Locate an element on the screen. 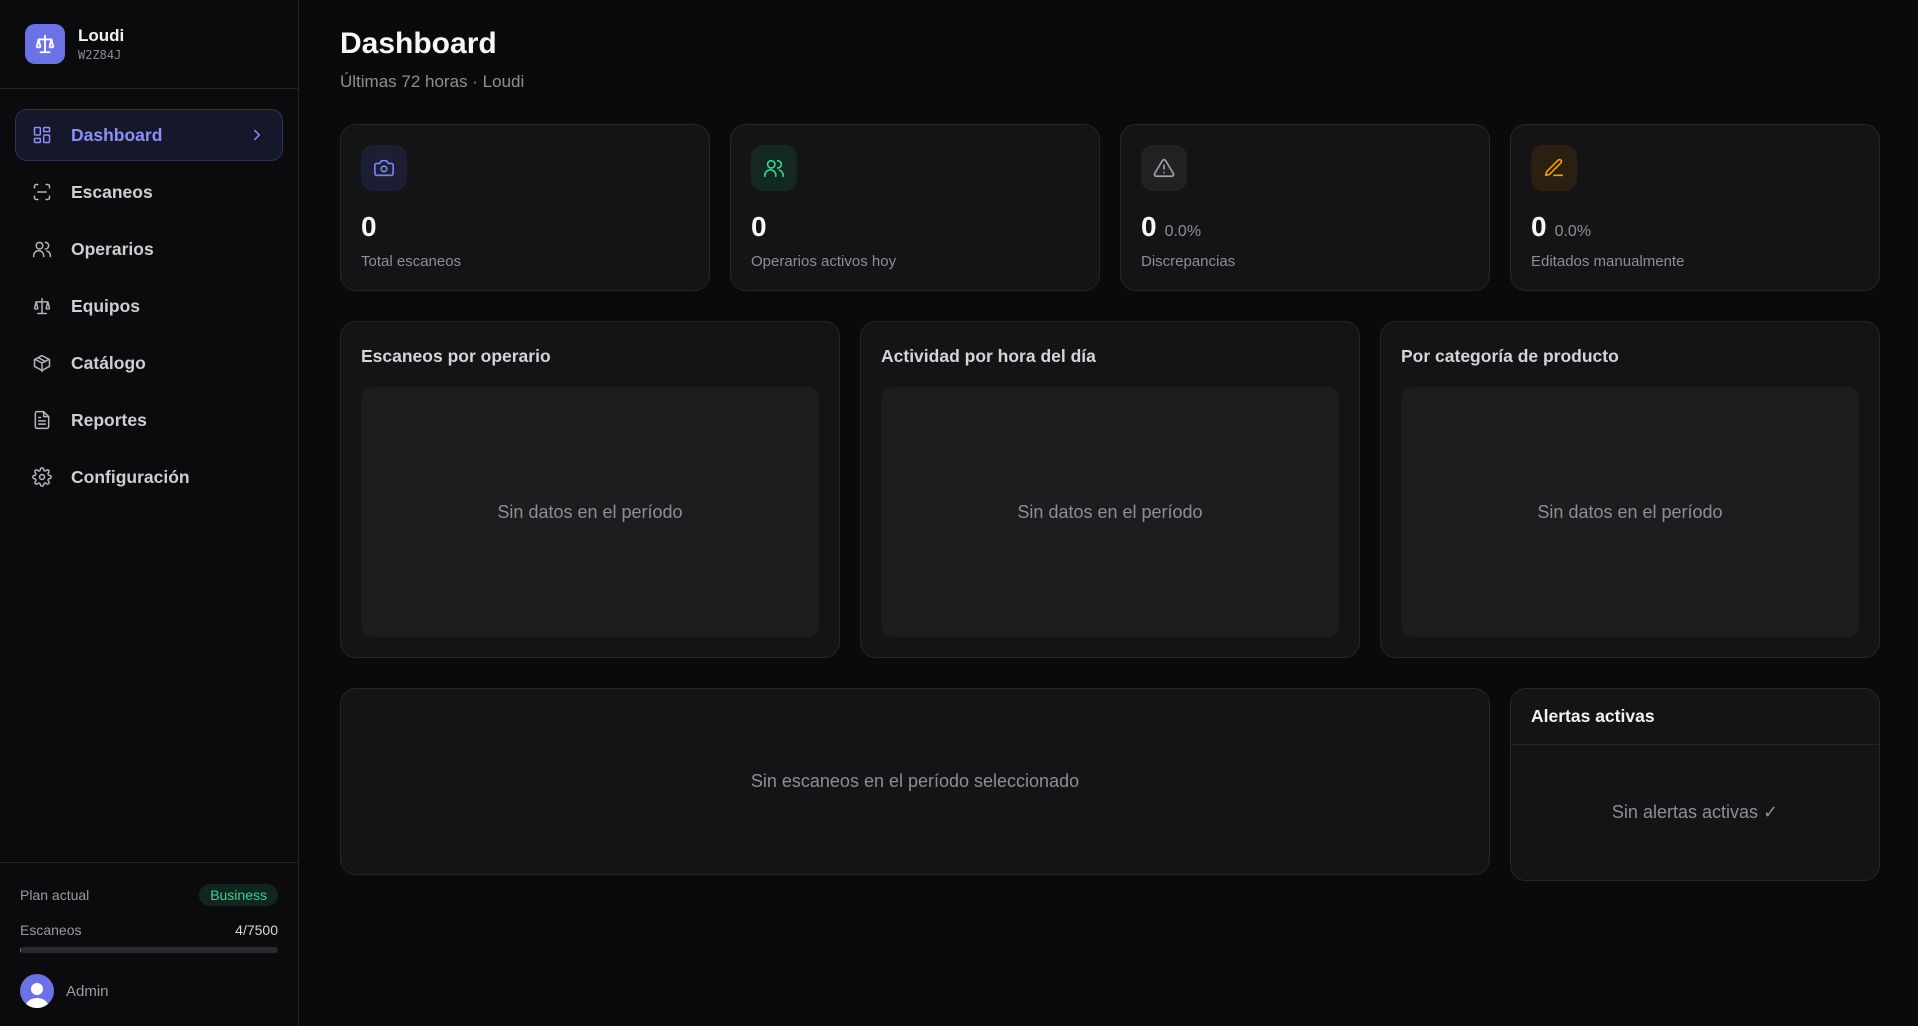 The image size is (1918, 1026). nav-item-reportes: Reportes is located at coordinates (149, 420).